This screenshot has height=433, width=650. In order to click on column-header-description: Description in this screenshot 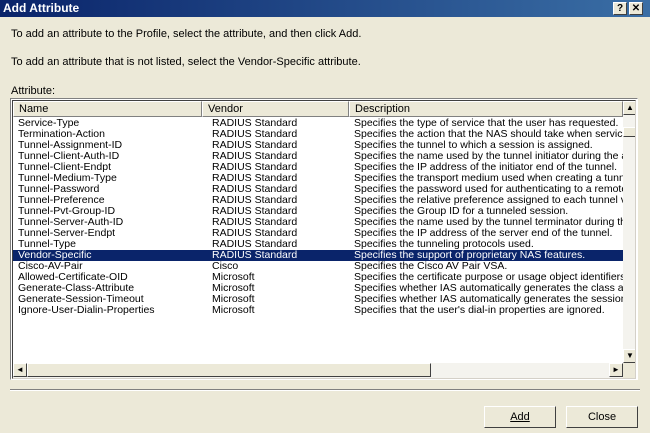, I will do `click(486, 109)`.